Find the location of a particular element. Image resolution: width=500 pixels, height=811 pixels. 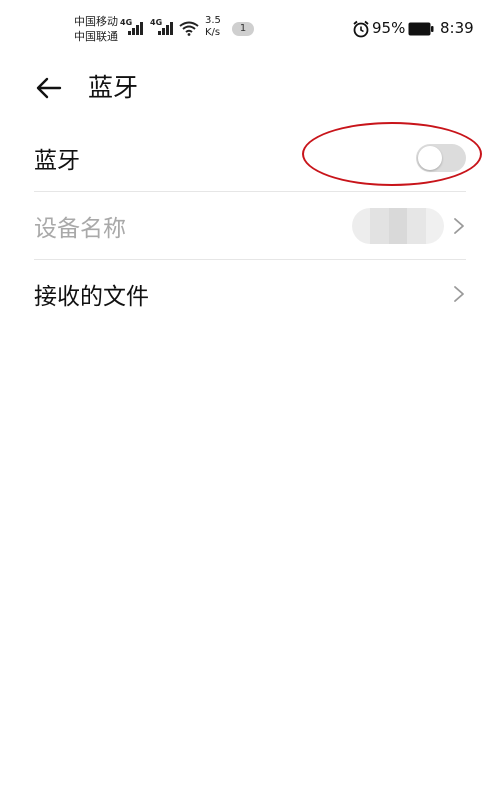

battery-icon is located at coordinates (421, 29).